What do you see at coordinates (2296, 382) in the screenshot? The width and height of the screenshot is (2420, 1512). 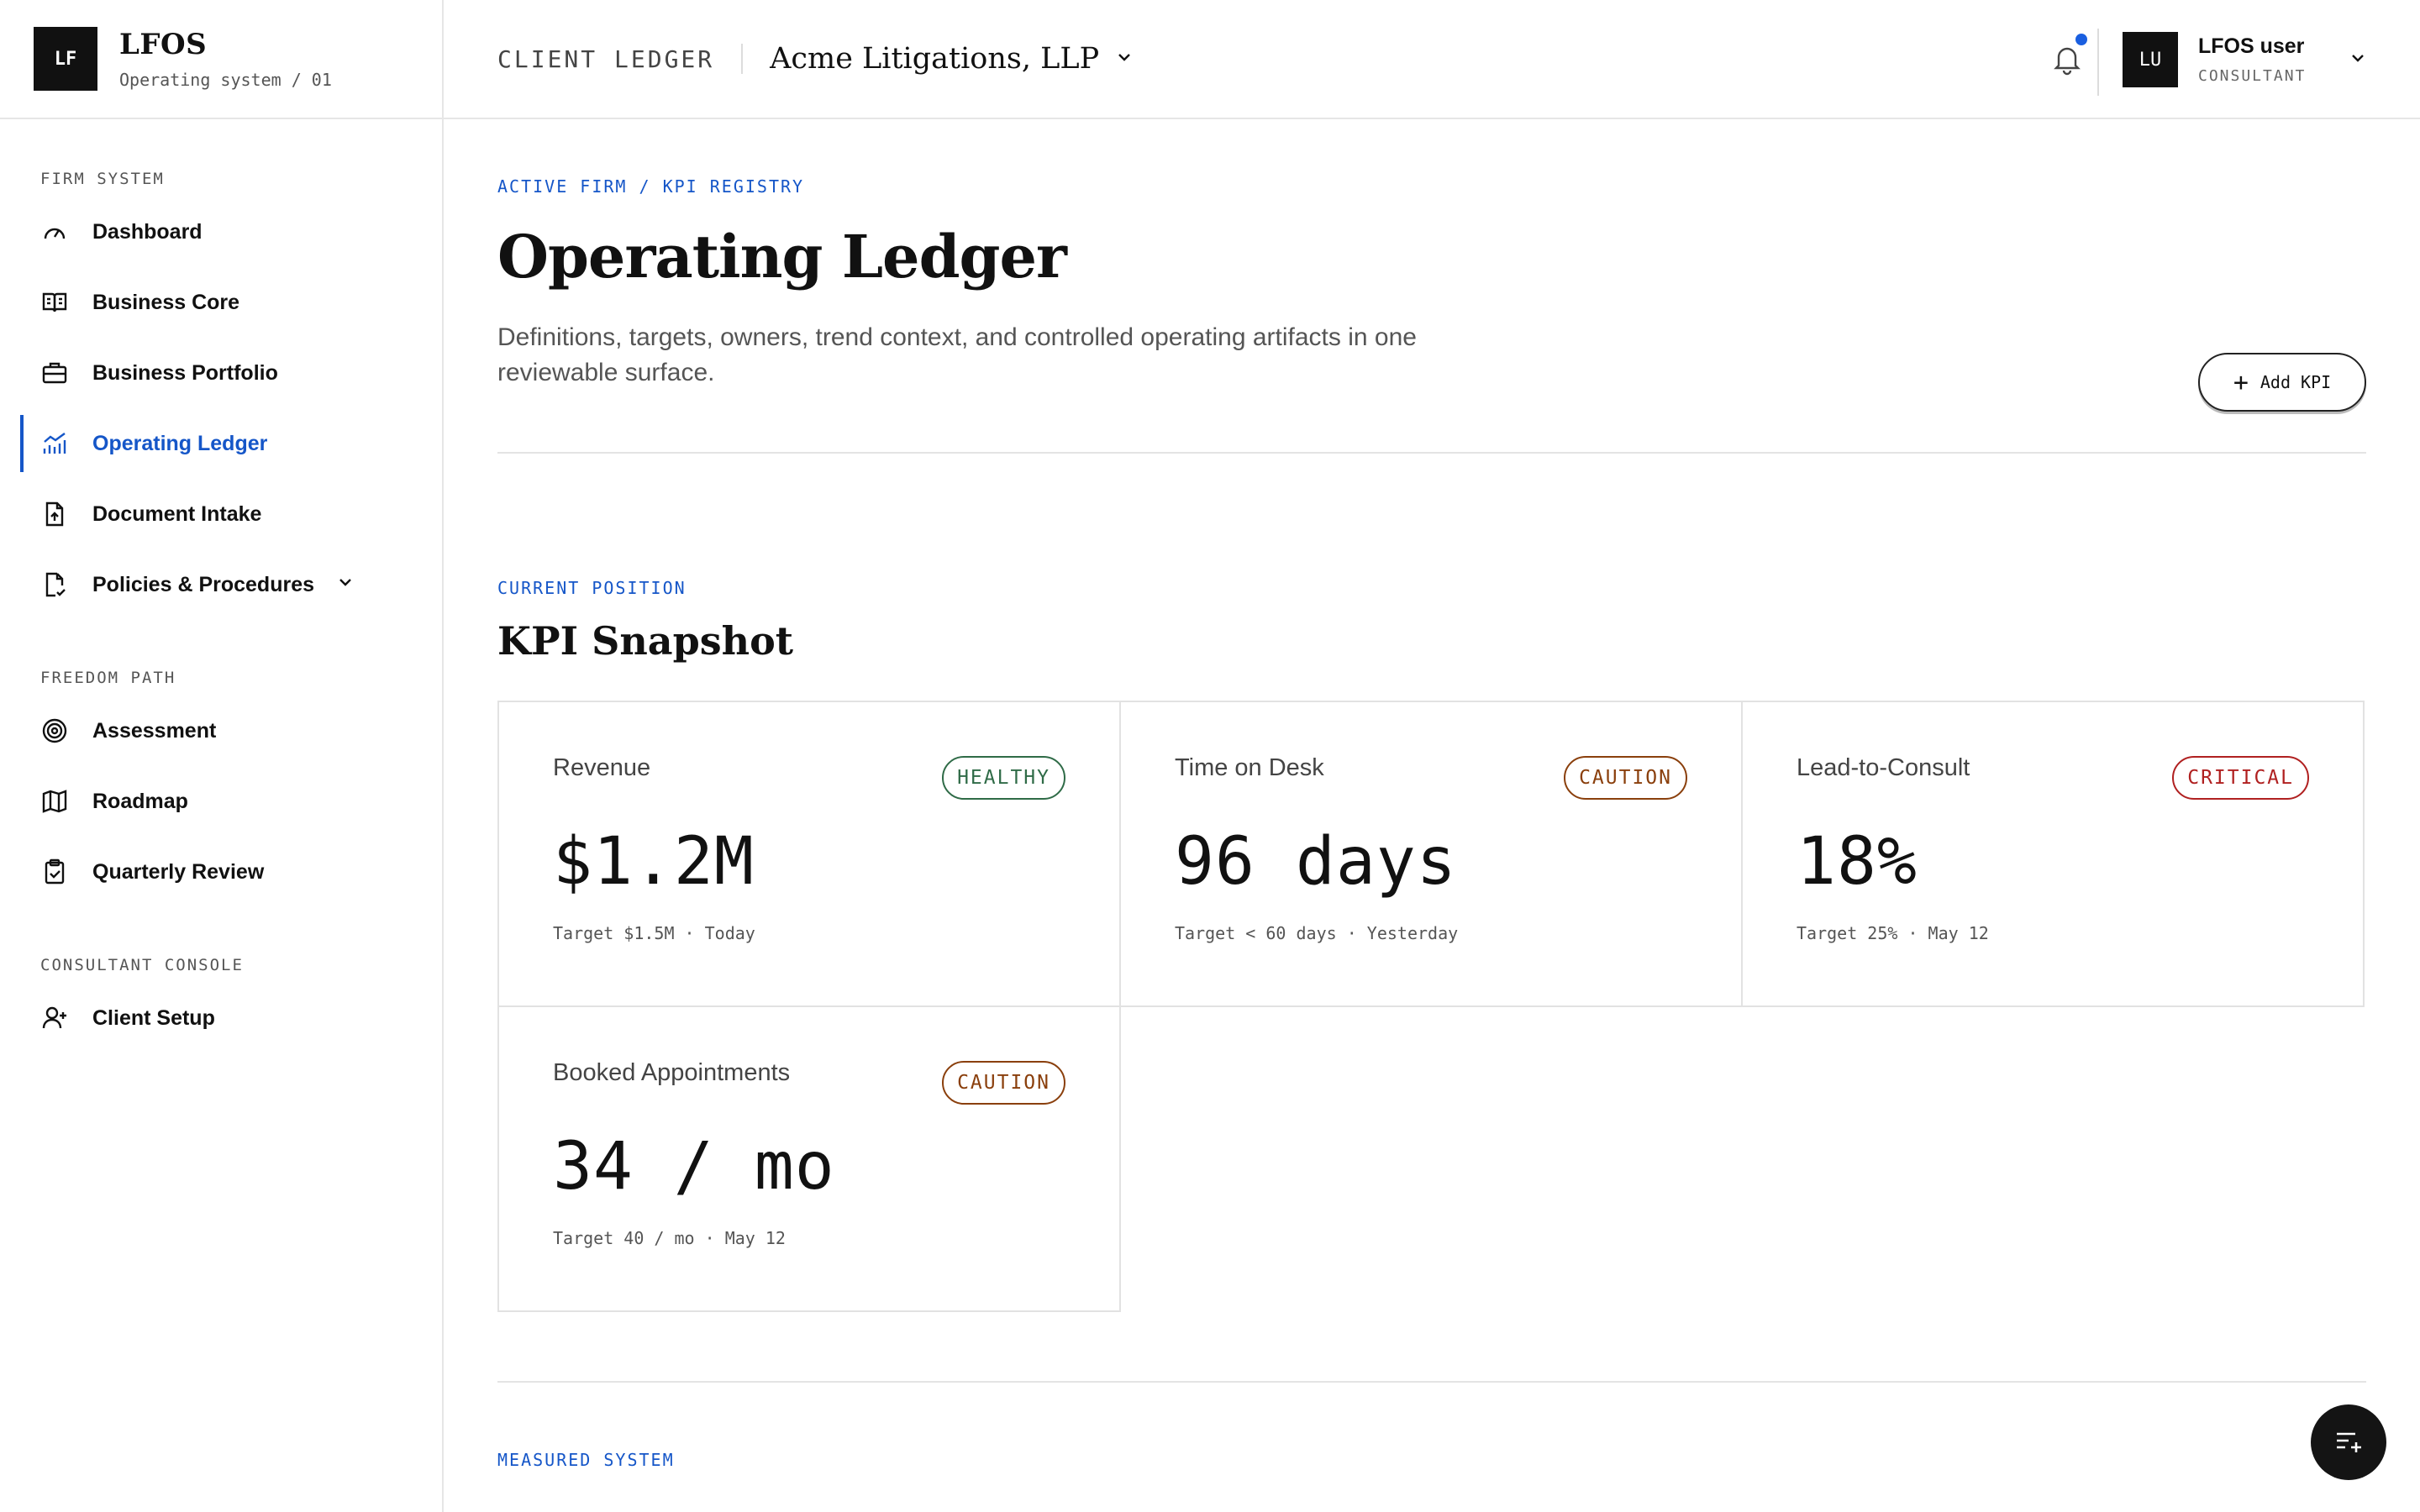 I see `add-kpi-label: Add KPI` at bounding box center [2296, 382].